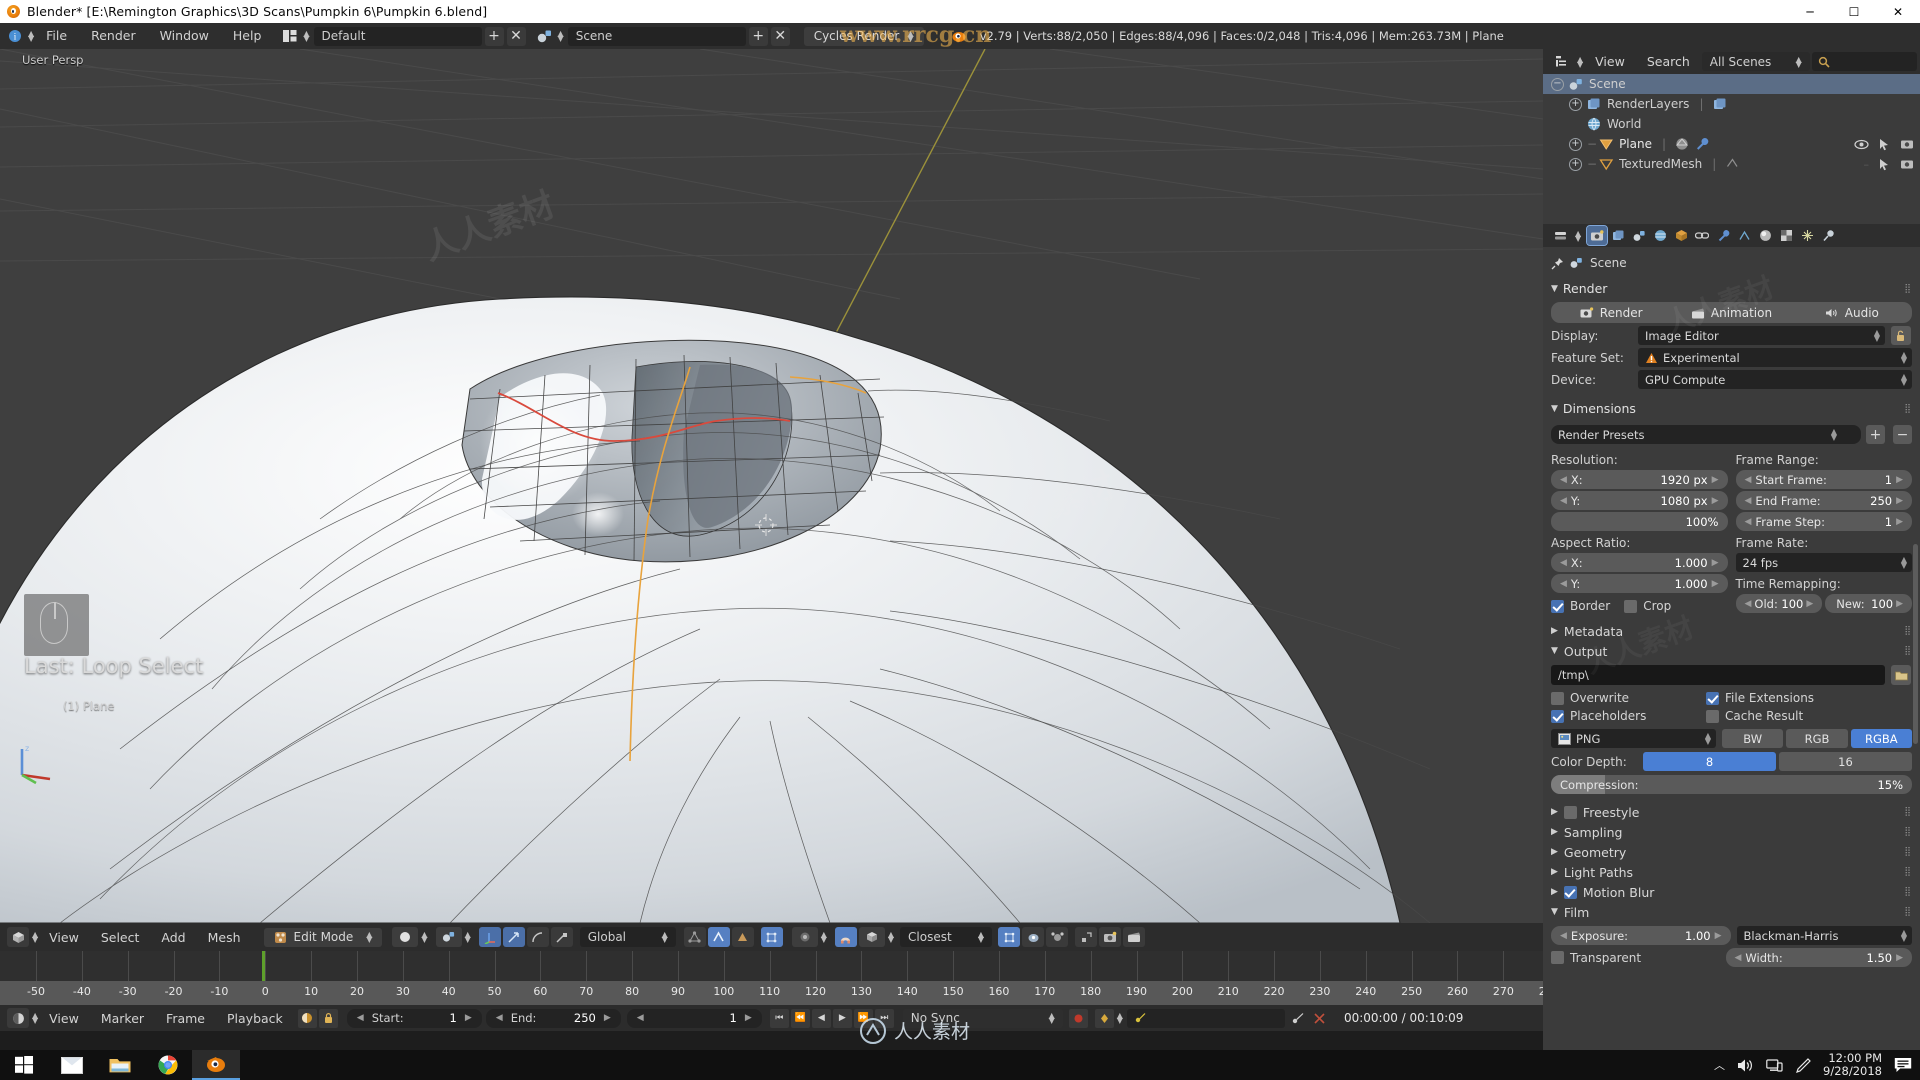 This screenshot has width=1920, height=1080. I want to click on timeline-track-area, so click(775, 966).